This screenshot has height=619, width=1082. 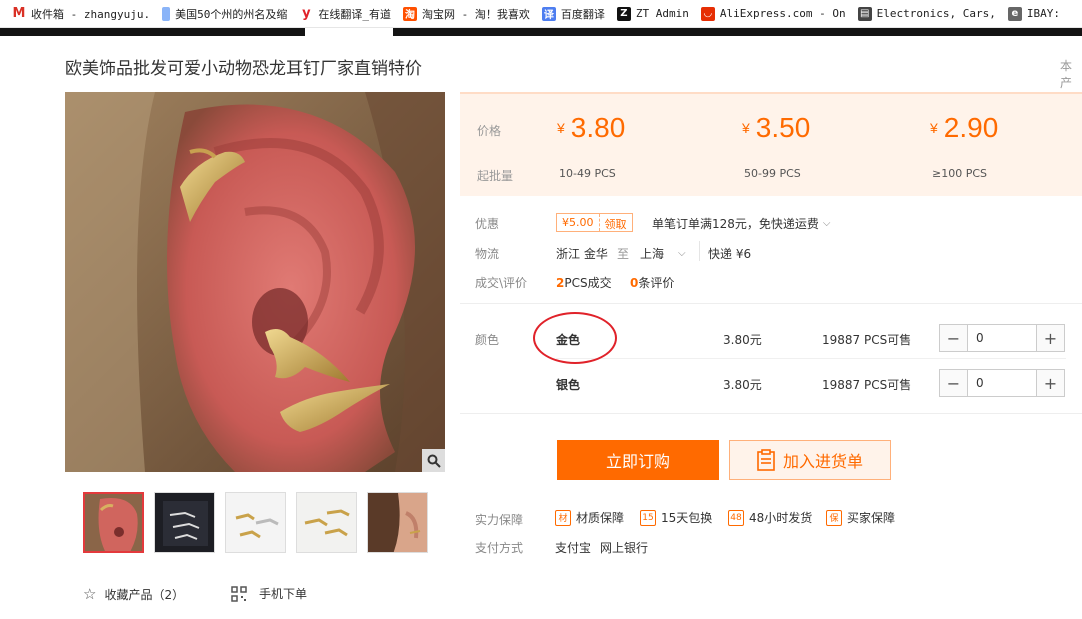 I want to click on moq-label: 起批量, so click(x=495, y=176).